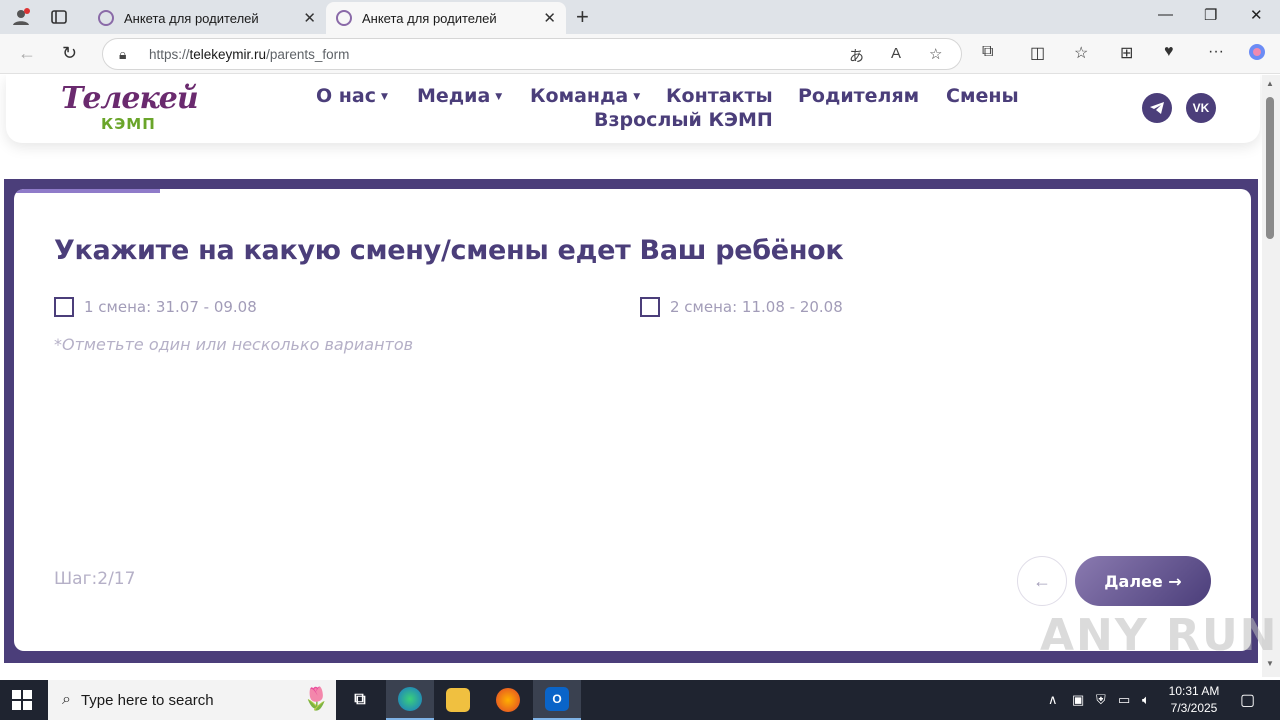 This screenshot has height=720, width=1280. I want to click on lock-icon: 🔒︎, so click(122, 54).